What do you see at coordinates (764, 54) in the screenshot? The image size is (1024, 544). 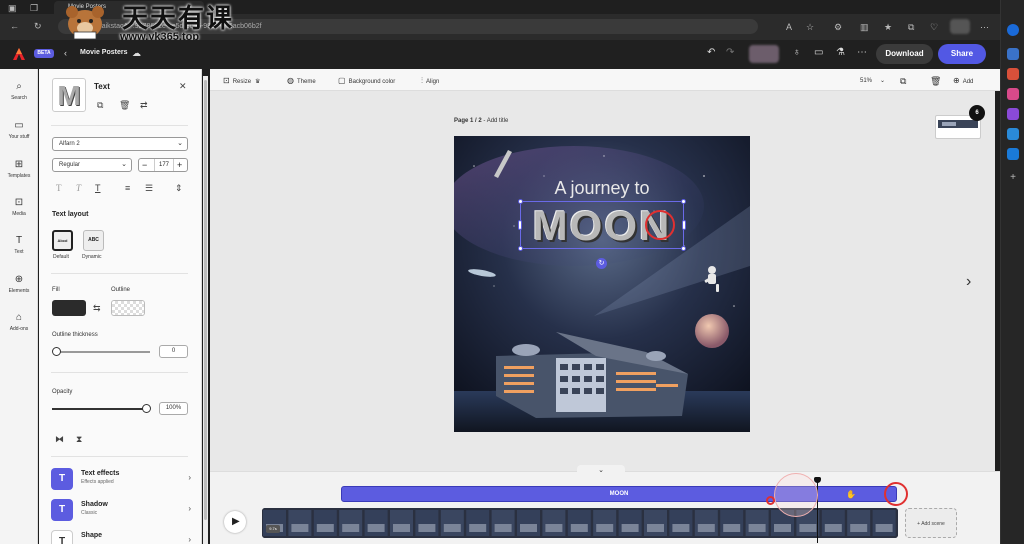 I see `collaborator-avatar` at bounding box center [764, 54].